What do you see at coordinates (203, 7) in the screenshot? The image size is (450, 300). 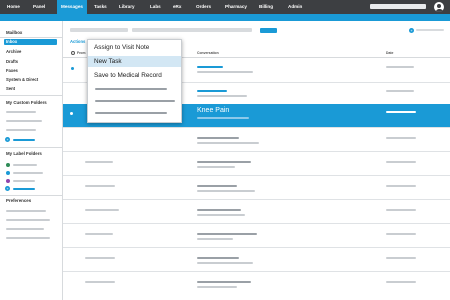 I see `nav-orders: Orders` at bounding box center [203, 7].